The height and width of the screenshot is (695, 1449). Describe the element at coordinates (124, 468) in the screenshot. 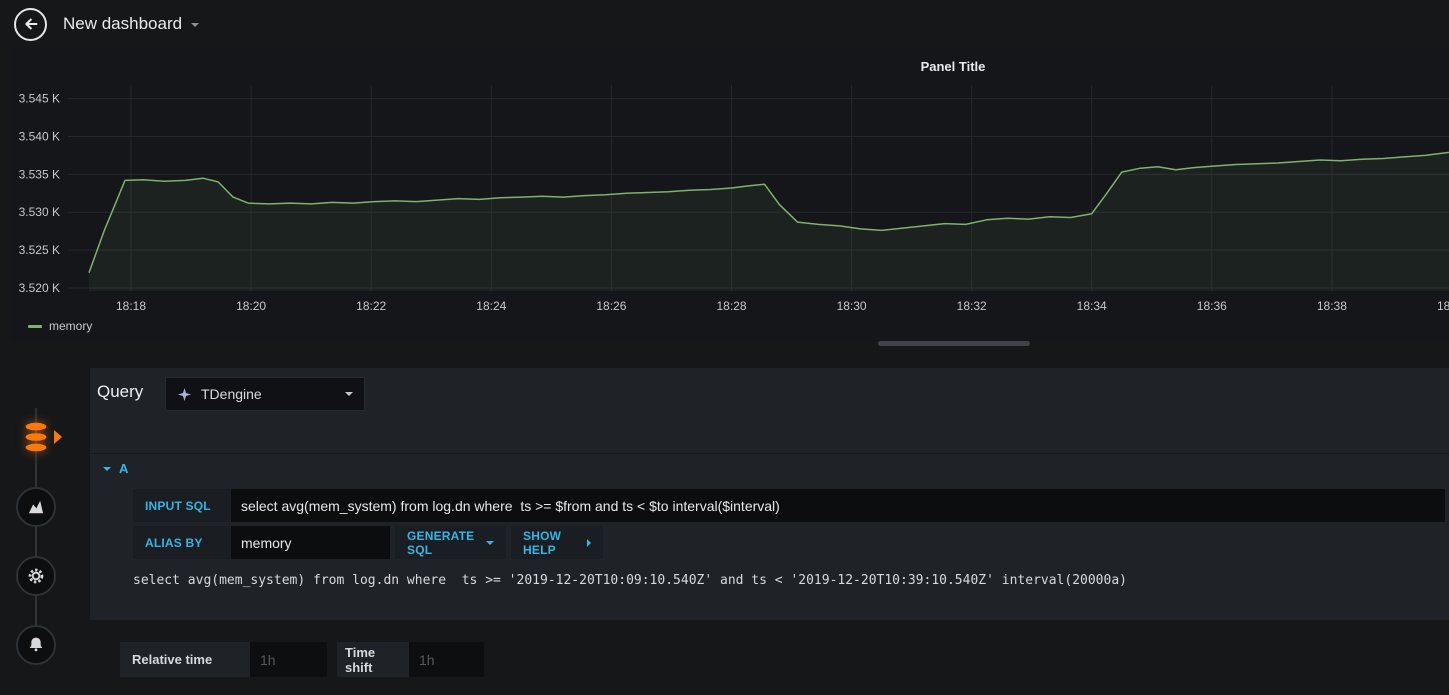

I see `query-ref-id: A` at that location.